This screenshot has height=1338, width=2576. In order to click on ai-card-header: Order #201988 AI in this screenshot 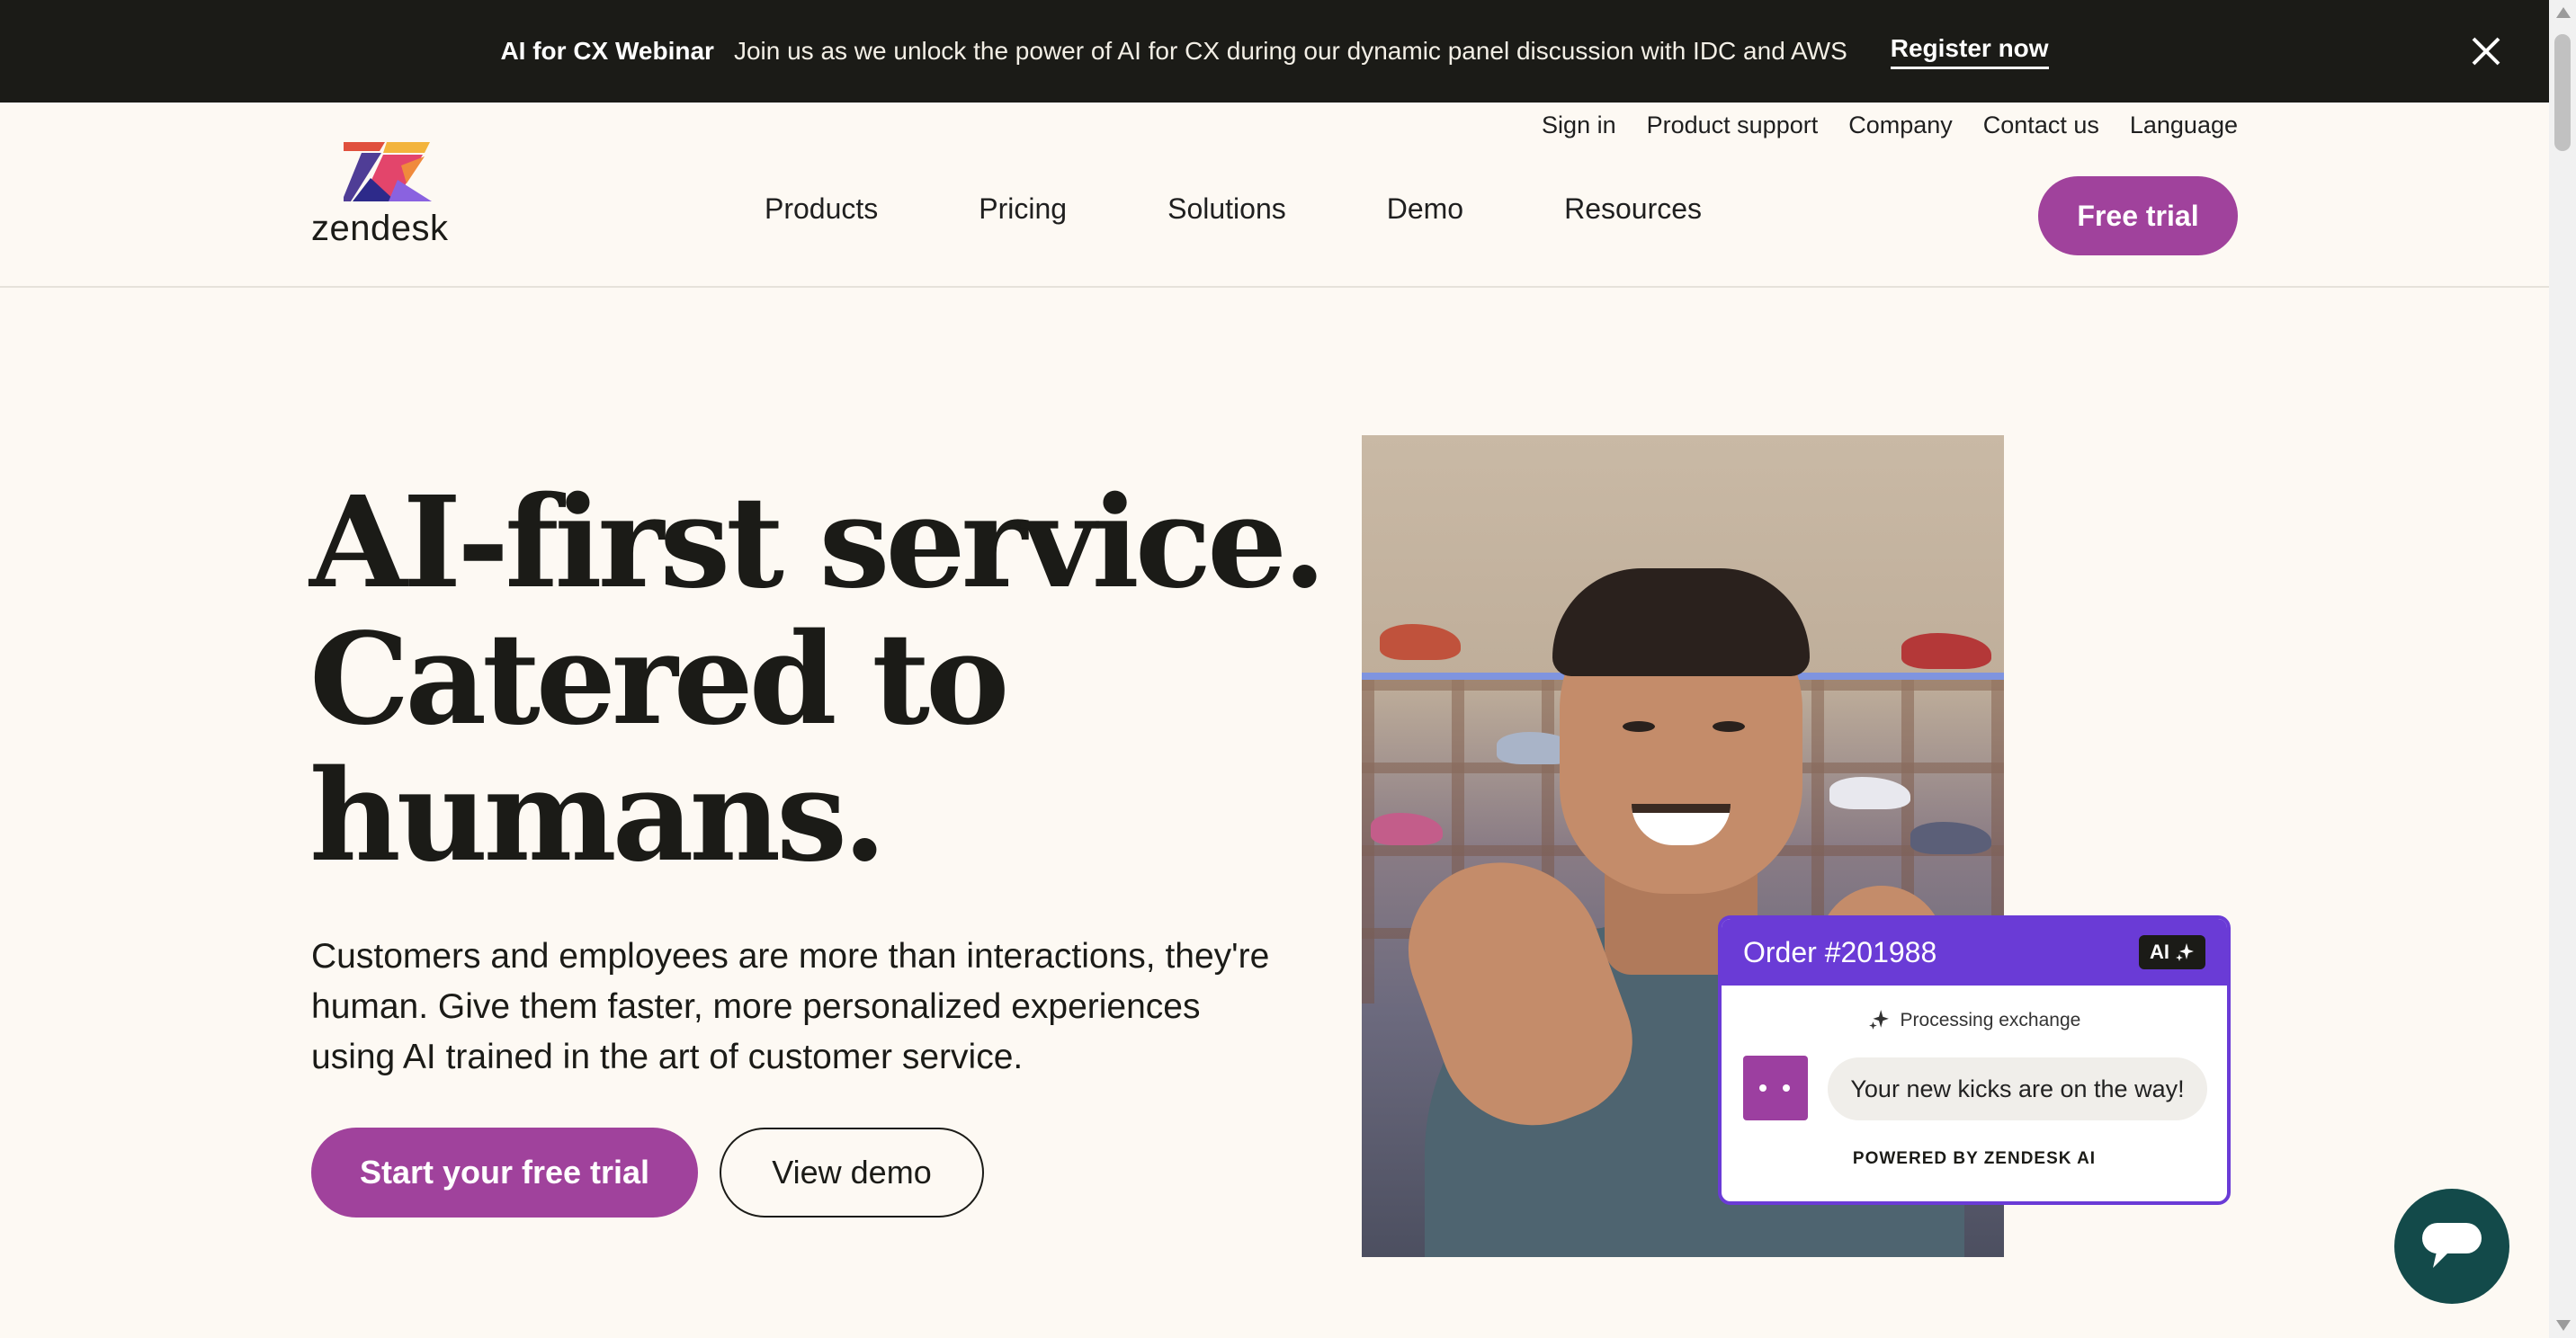, I will do `click(1974, 952)`.